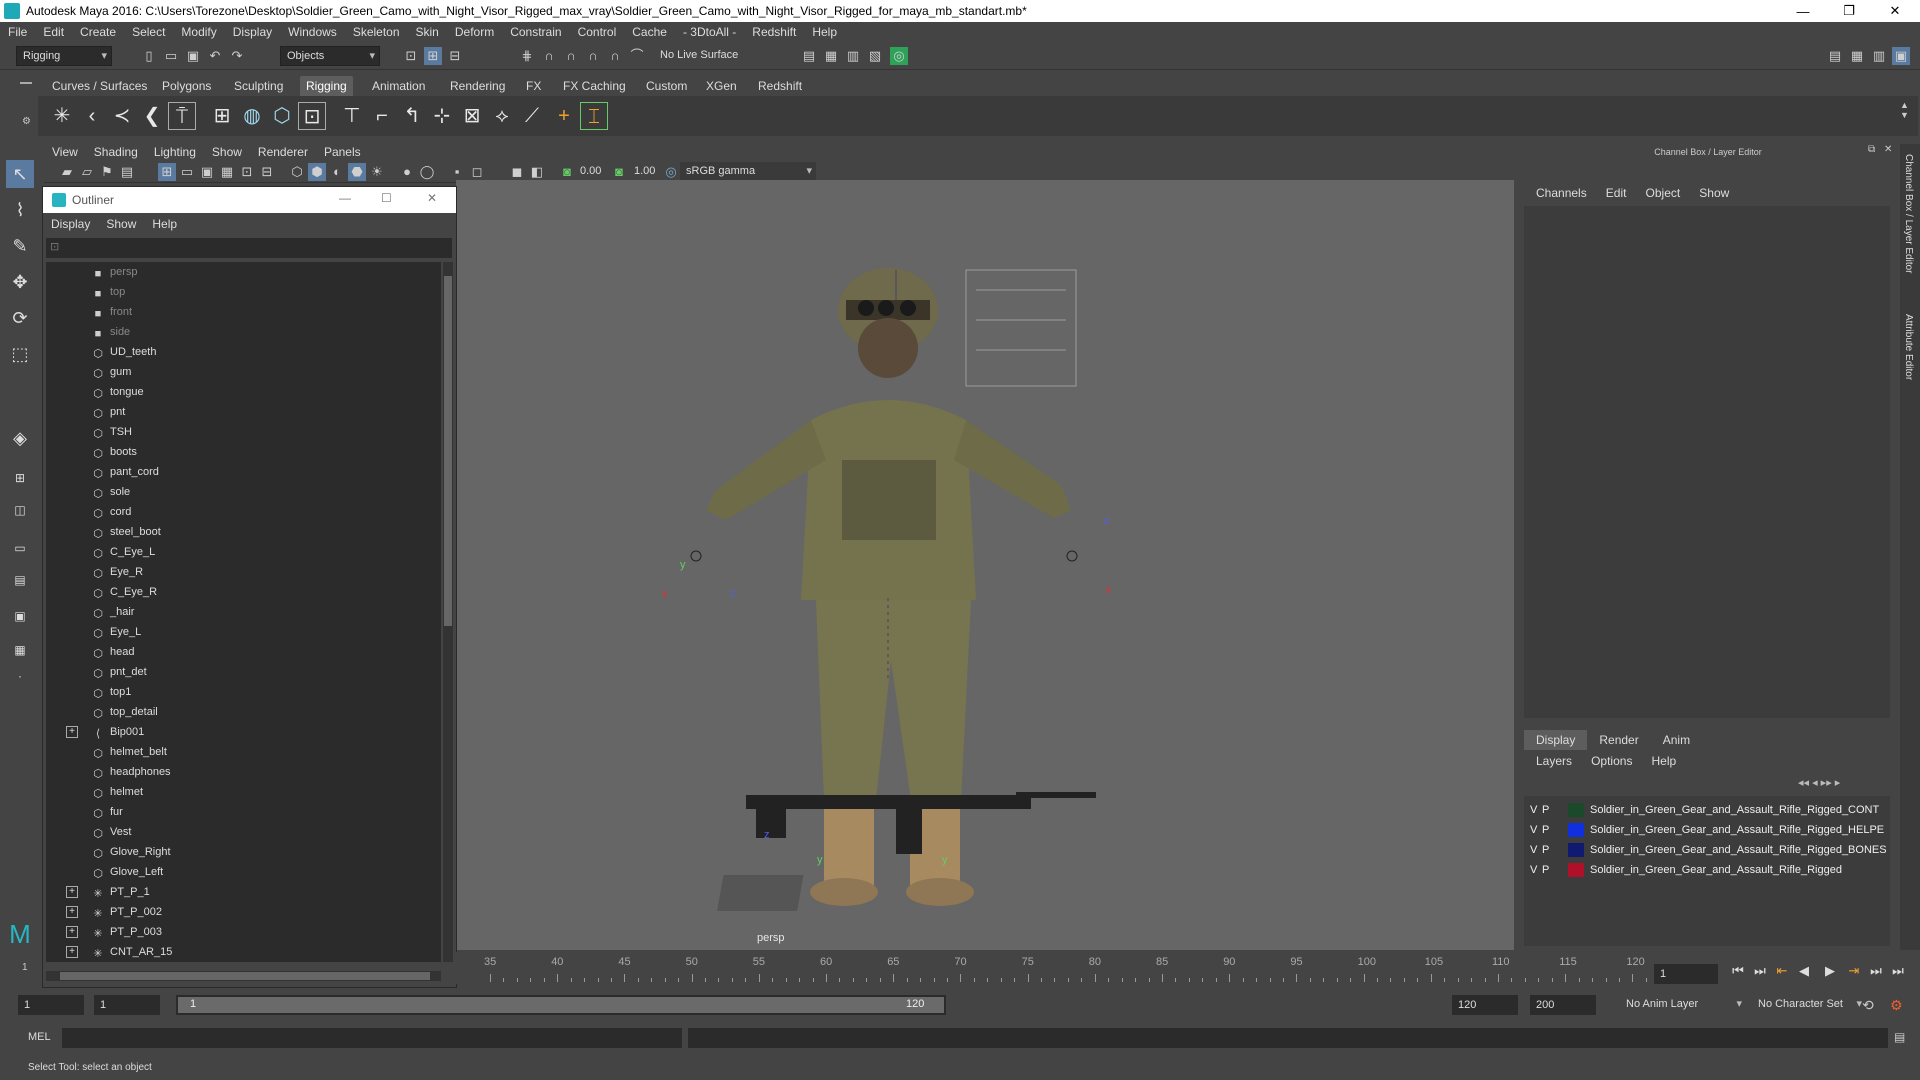  Describe the element at coordinates (780, 86) in the screenshot. I see `shelf-tab-redshift: Redshift` at that location.